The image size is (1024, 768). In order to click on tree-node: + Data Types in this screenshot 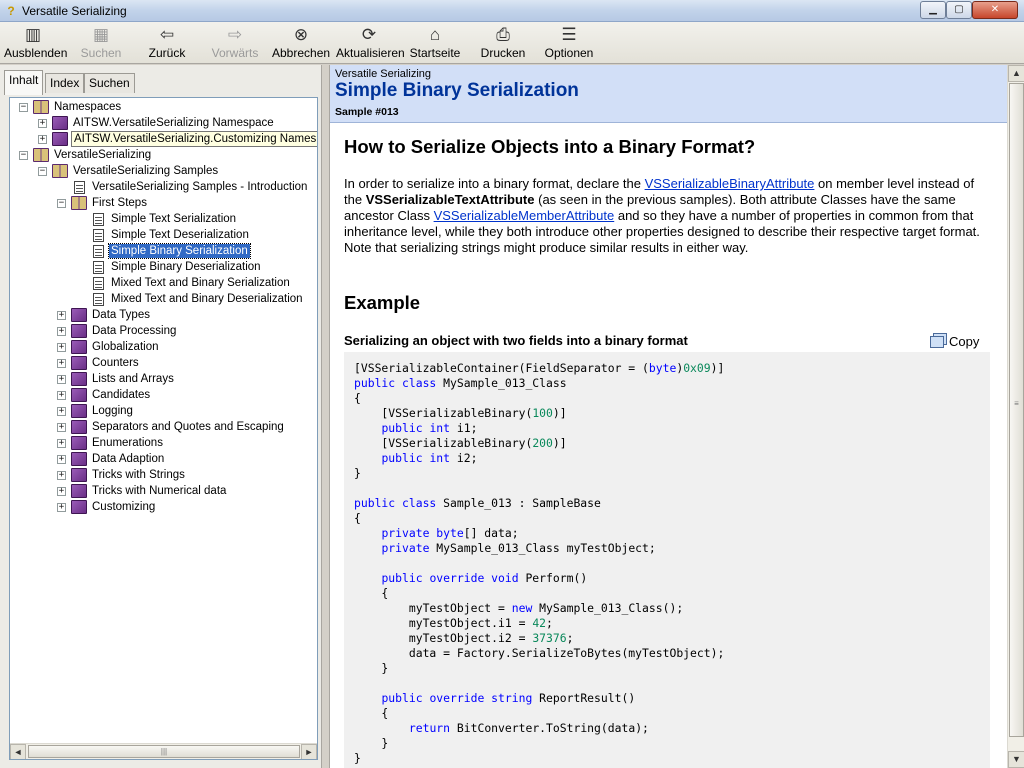, I will do `click(104, 315)`.